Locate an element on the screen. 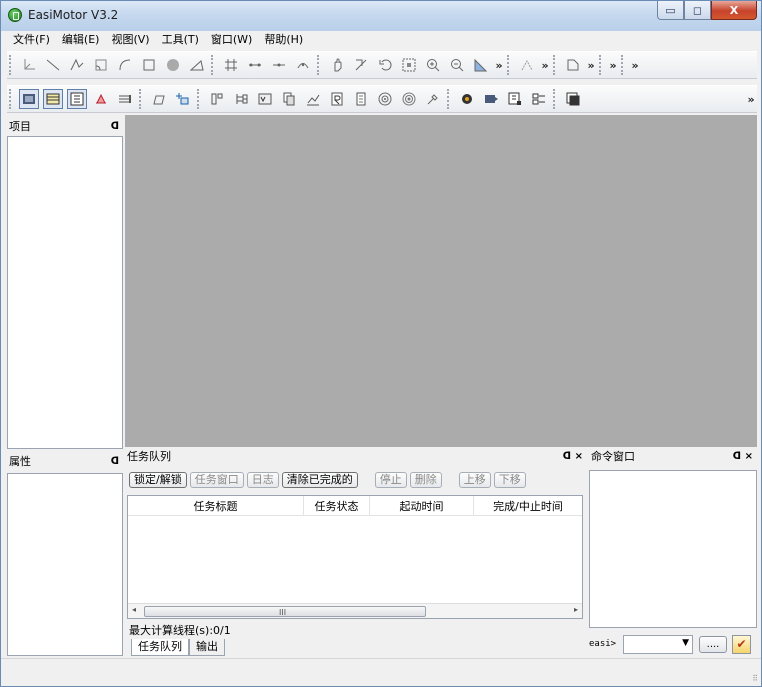 The image size is (762, 687). line-icon is located at coordinates (53, 65).